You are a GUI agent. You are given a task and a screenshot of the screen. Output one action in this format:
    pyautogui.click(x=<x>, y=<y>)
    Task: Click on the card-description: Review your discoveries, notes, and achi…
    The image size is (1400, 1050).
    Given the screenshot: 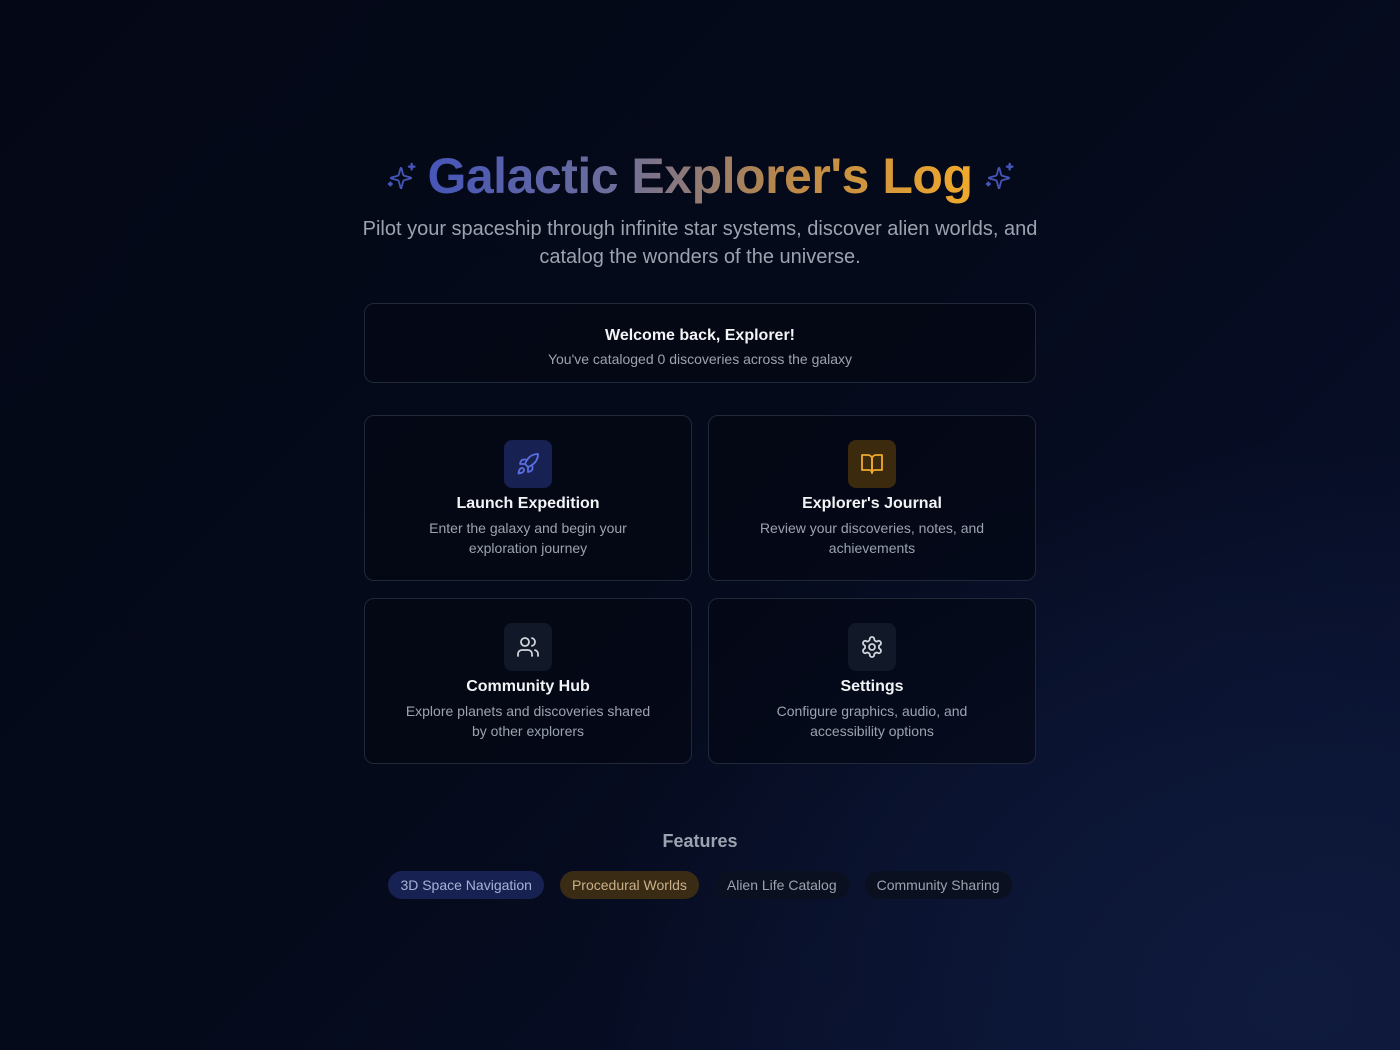 What is the action you would take?
    pyautogui.click(x=872, y=538)
    